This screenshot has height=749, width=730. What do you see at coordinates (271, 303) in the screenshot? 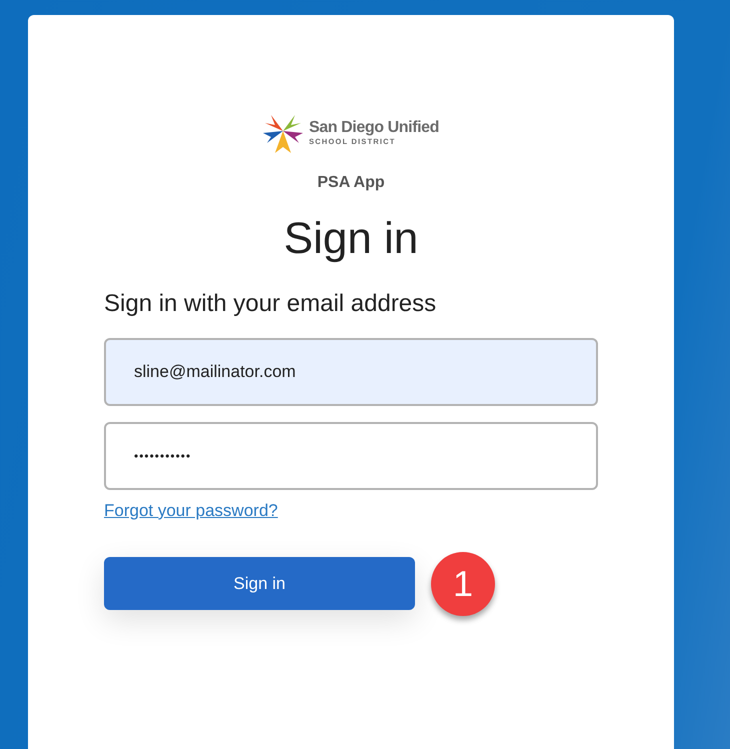
I see `subheading: Sign in with your email address` at bounding box center [271, 303].